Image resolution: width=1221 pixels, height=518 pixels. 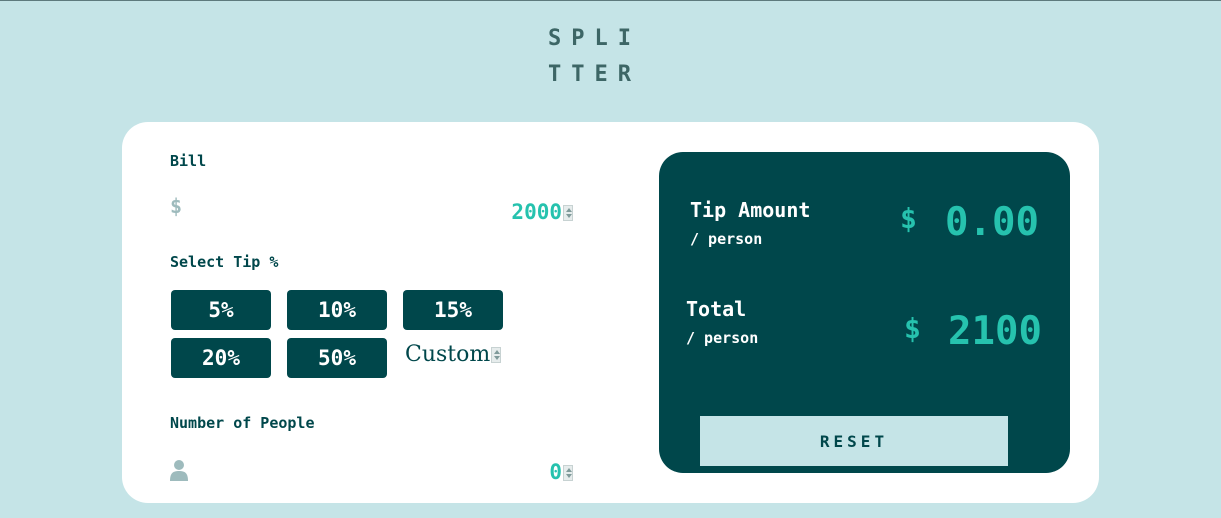 What do you see at coordinates (536, 212) in the screenshot?
I see `bill-input-value: 2000` at bounding box center [536, 212].